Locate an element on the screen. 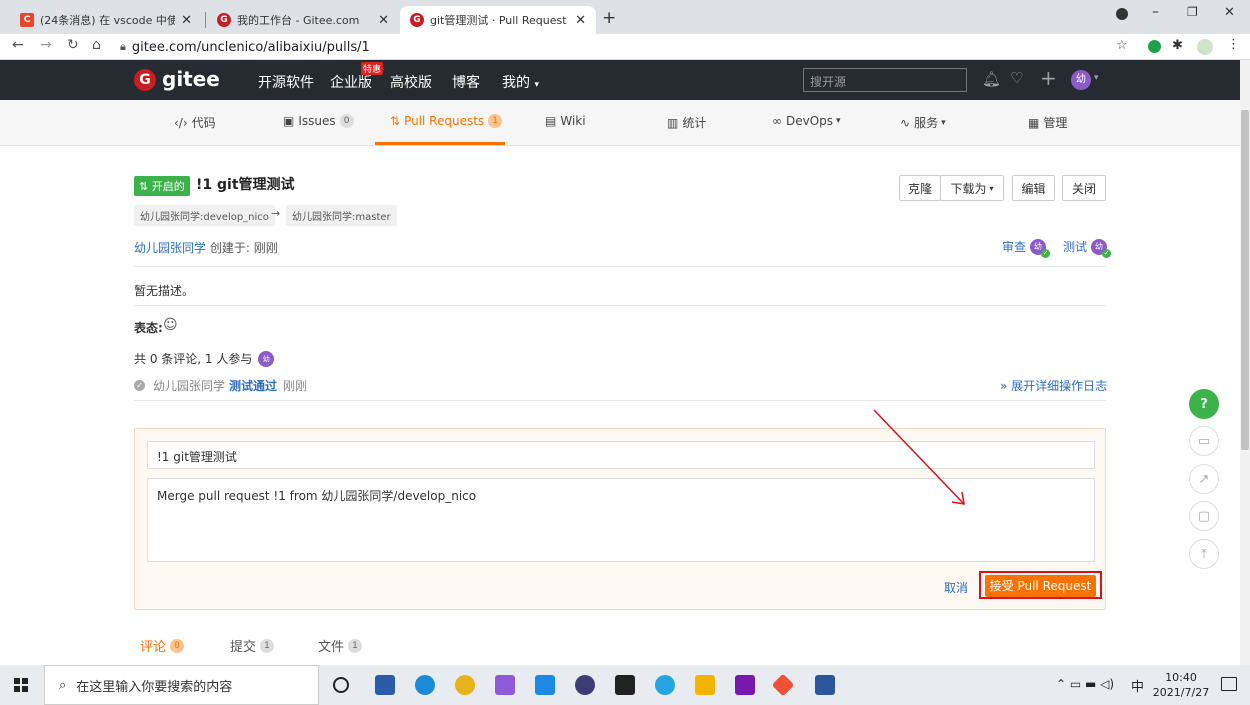  new-tab-icon: + is located at coordinates (609, 18).